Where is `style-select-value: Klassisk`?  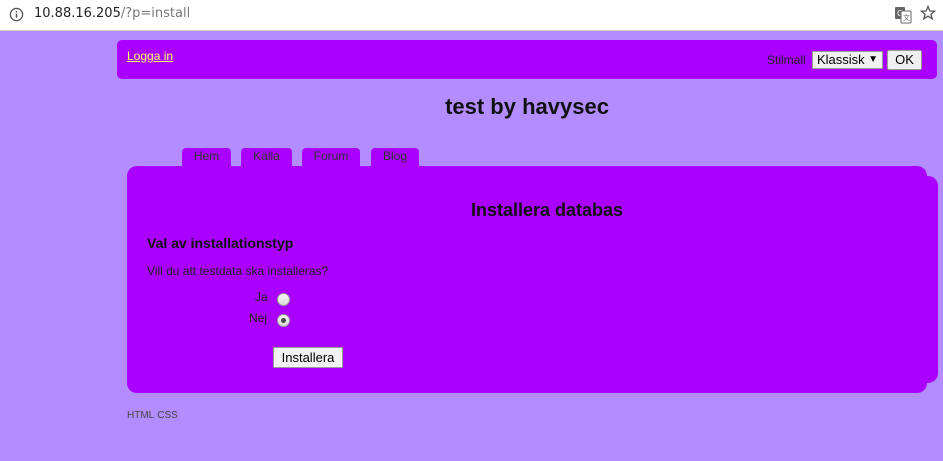
style-select-value: Klassisk is located at coordinates (841, 59).